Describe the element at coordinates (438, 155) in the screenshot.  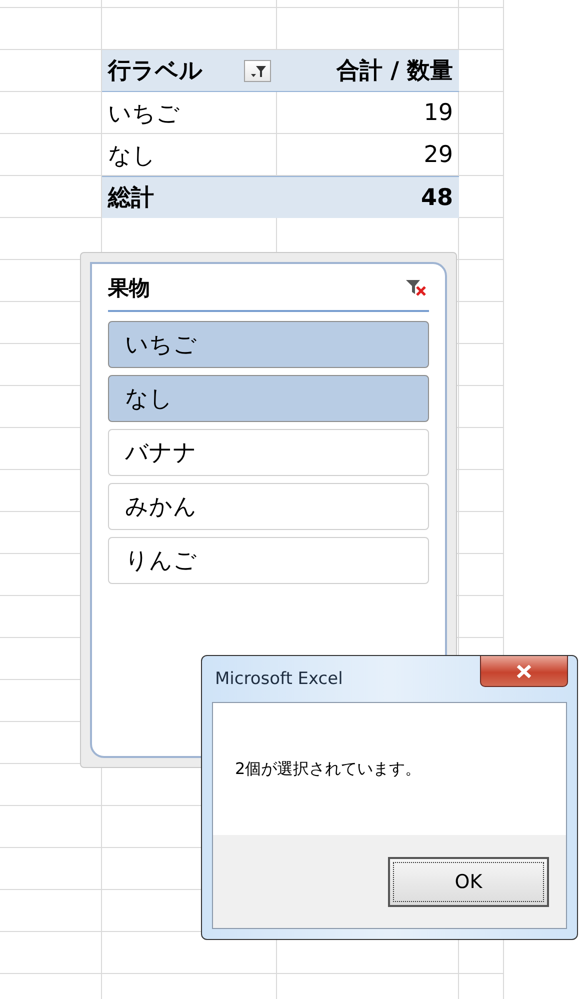
I see `value-cell: 29` at that location.